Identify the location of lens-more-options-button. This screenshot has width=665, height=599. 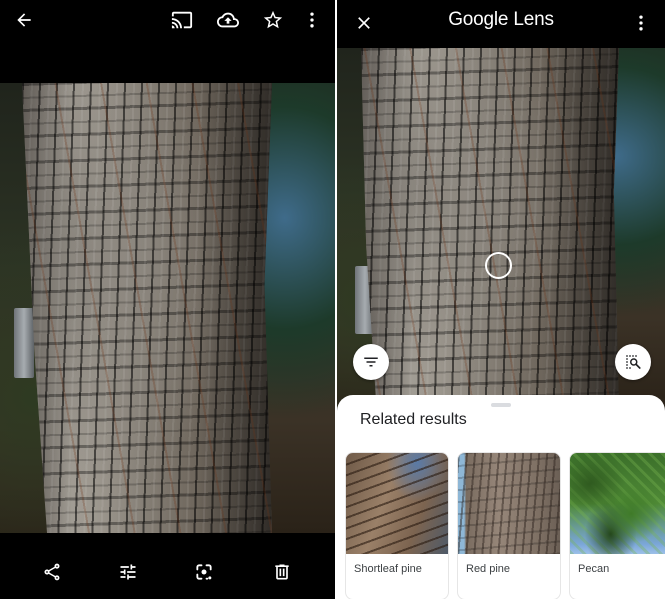
(641, 23).